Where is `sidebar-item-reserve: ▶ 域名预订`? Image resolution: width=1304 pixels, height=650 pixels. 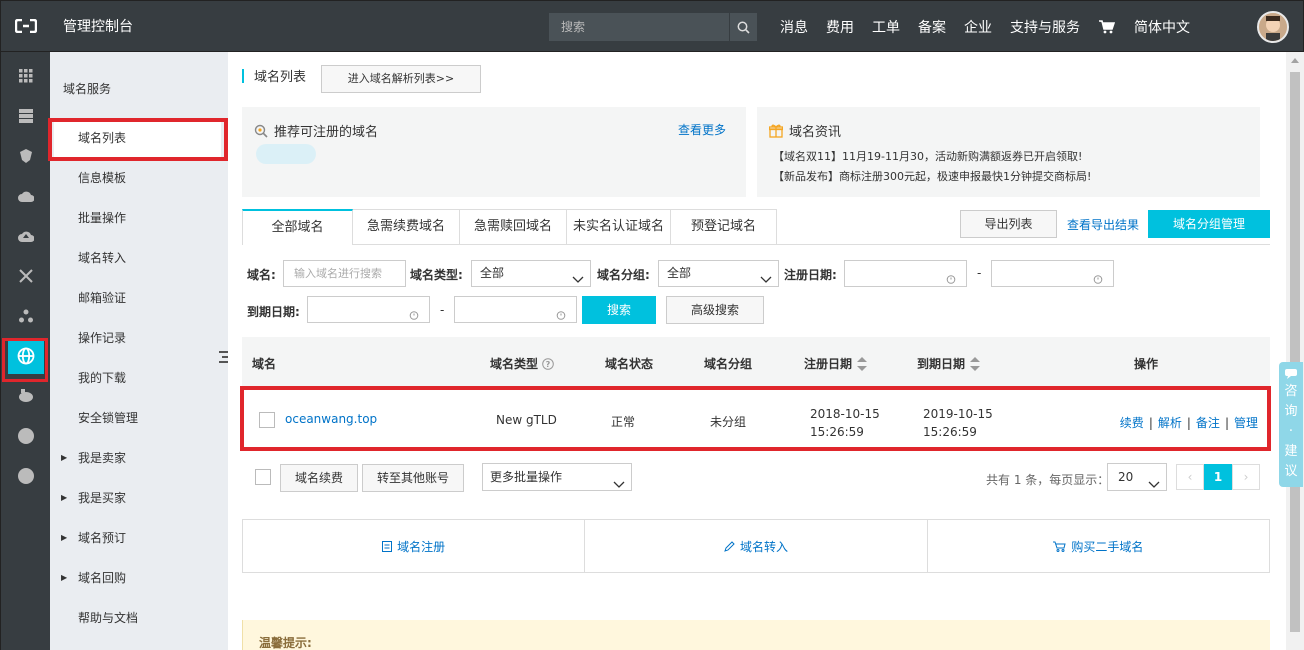 sidebar-item-reserve: ▶ 域名预订 is located at coordinates (139, 538).